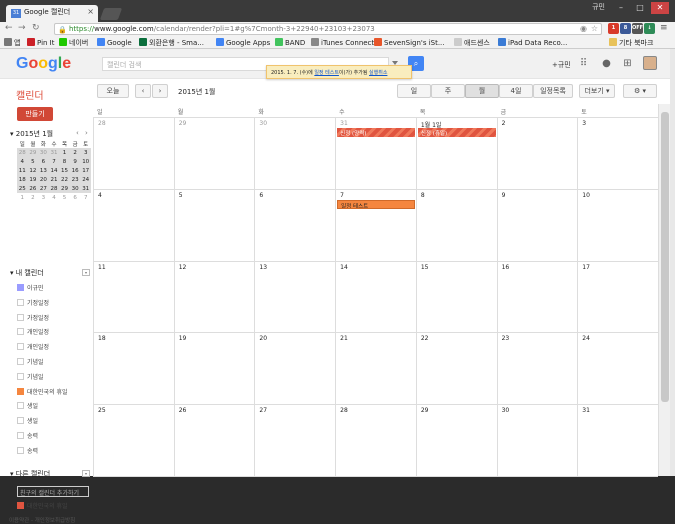 The image size is (675, 524). What do you see at coordinates (27, 420) in the screenshot?
I see `my-calendar-item: 생일` at bounding box center [27, 420].